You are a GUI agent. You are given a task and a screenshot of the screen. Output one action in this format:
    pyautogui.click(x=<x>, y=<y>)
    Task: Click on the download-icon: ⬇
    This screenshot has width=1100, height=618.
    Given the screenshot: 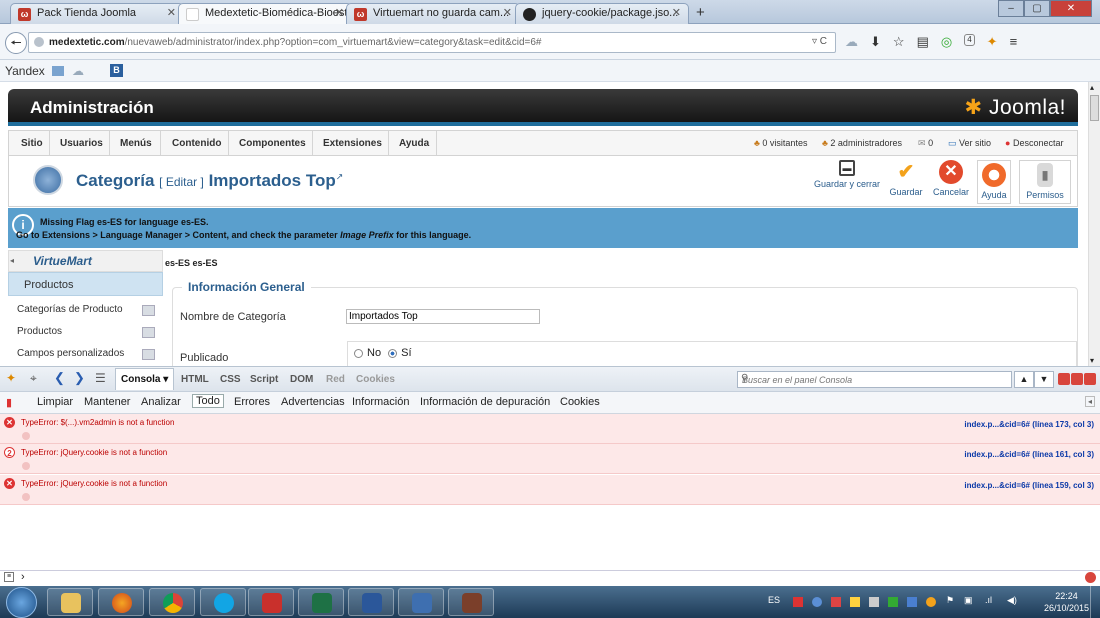 What is the action you would take?
    pyautogui.click(x=875, y=42)
    